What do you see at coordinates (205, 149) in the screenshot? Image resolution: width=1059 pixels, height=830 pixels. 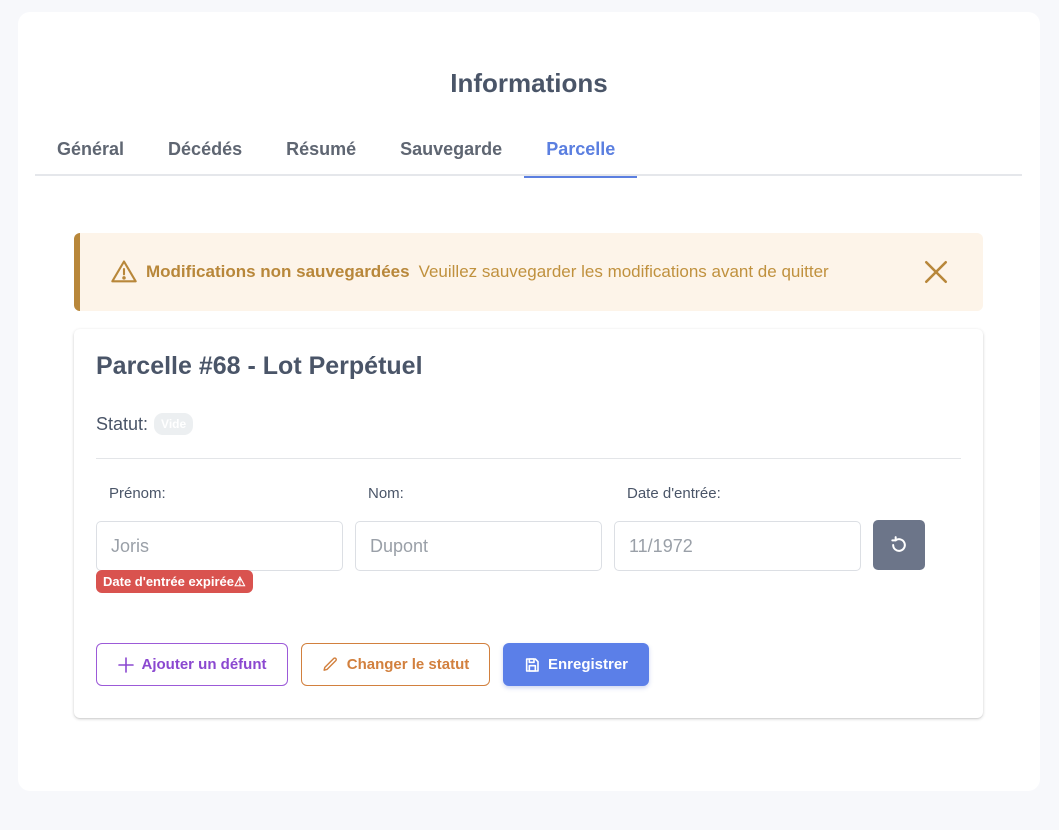 I see `tab-deceased: Décédés` at bounding box center [205, 149].